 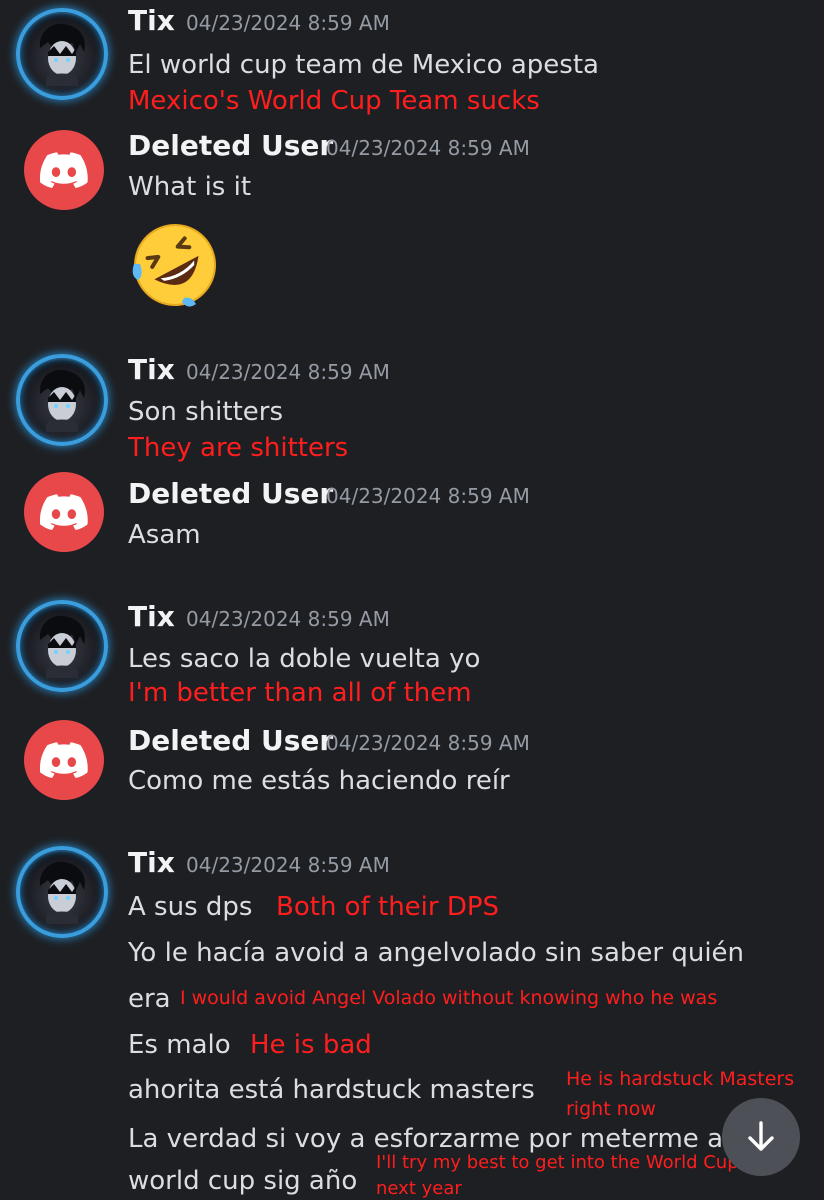 I want to click on translation-text: right now, so click(x=611, y=1109).